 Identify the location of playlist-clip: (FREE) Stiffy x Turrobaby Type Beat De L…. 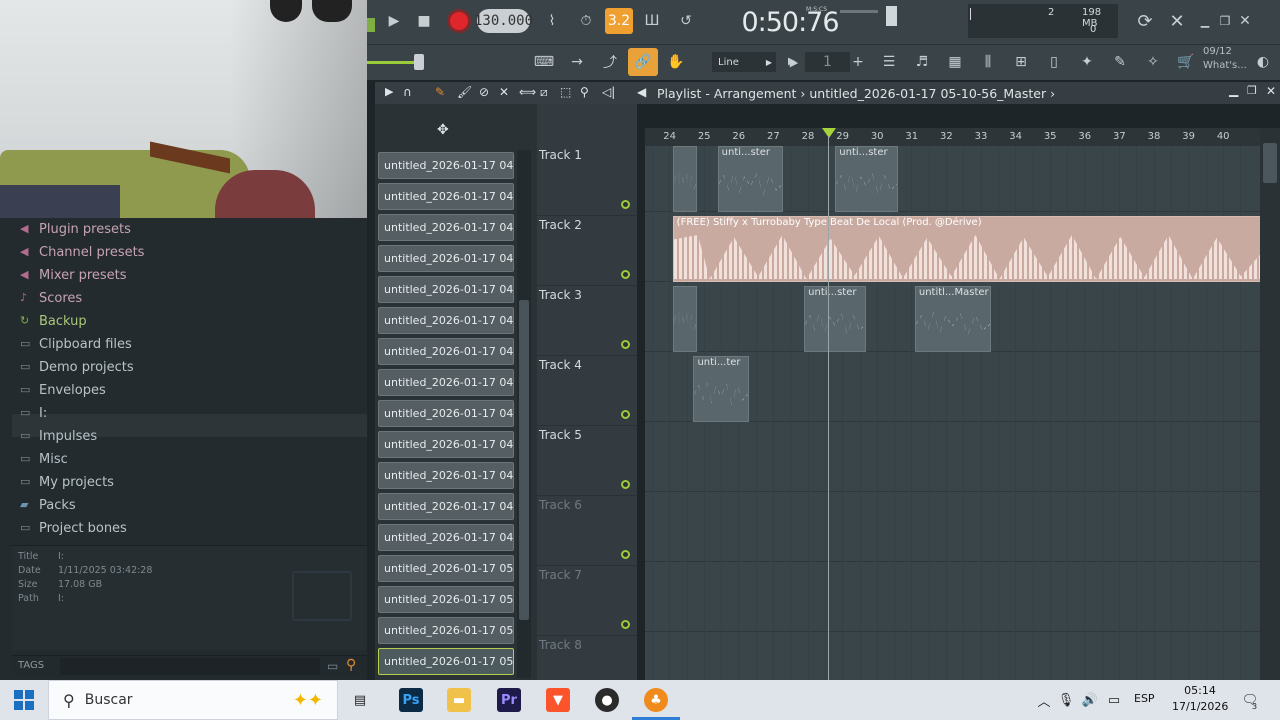
(966, 249).